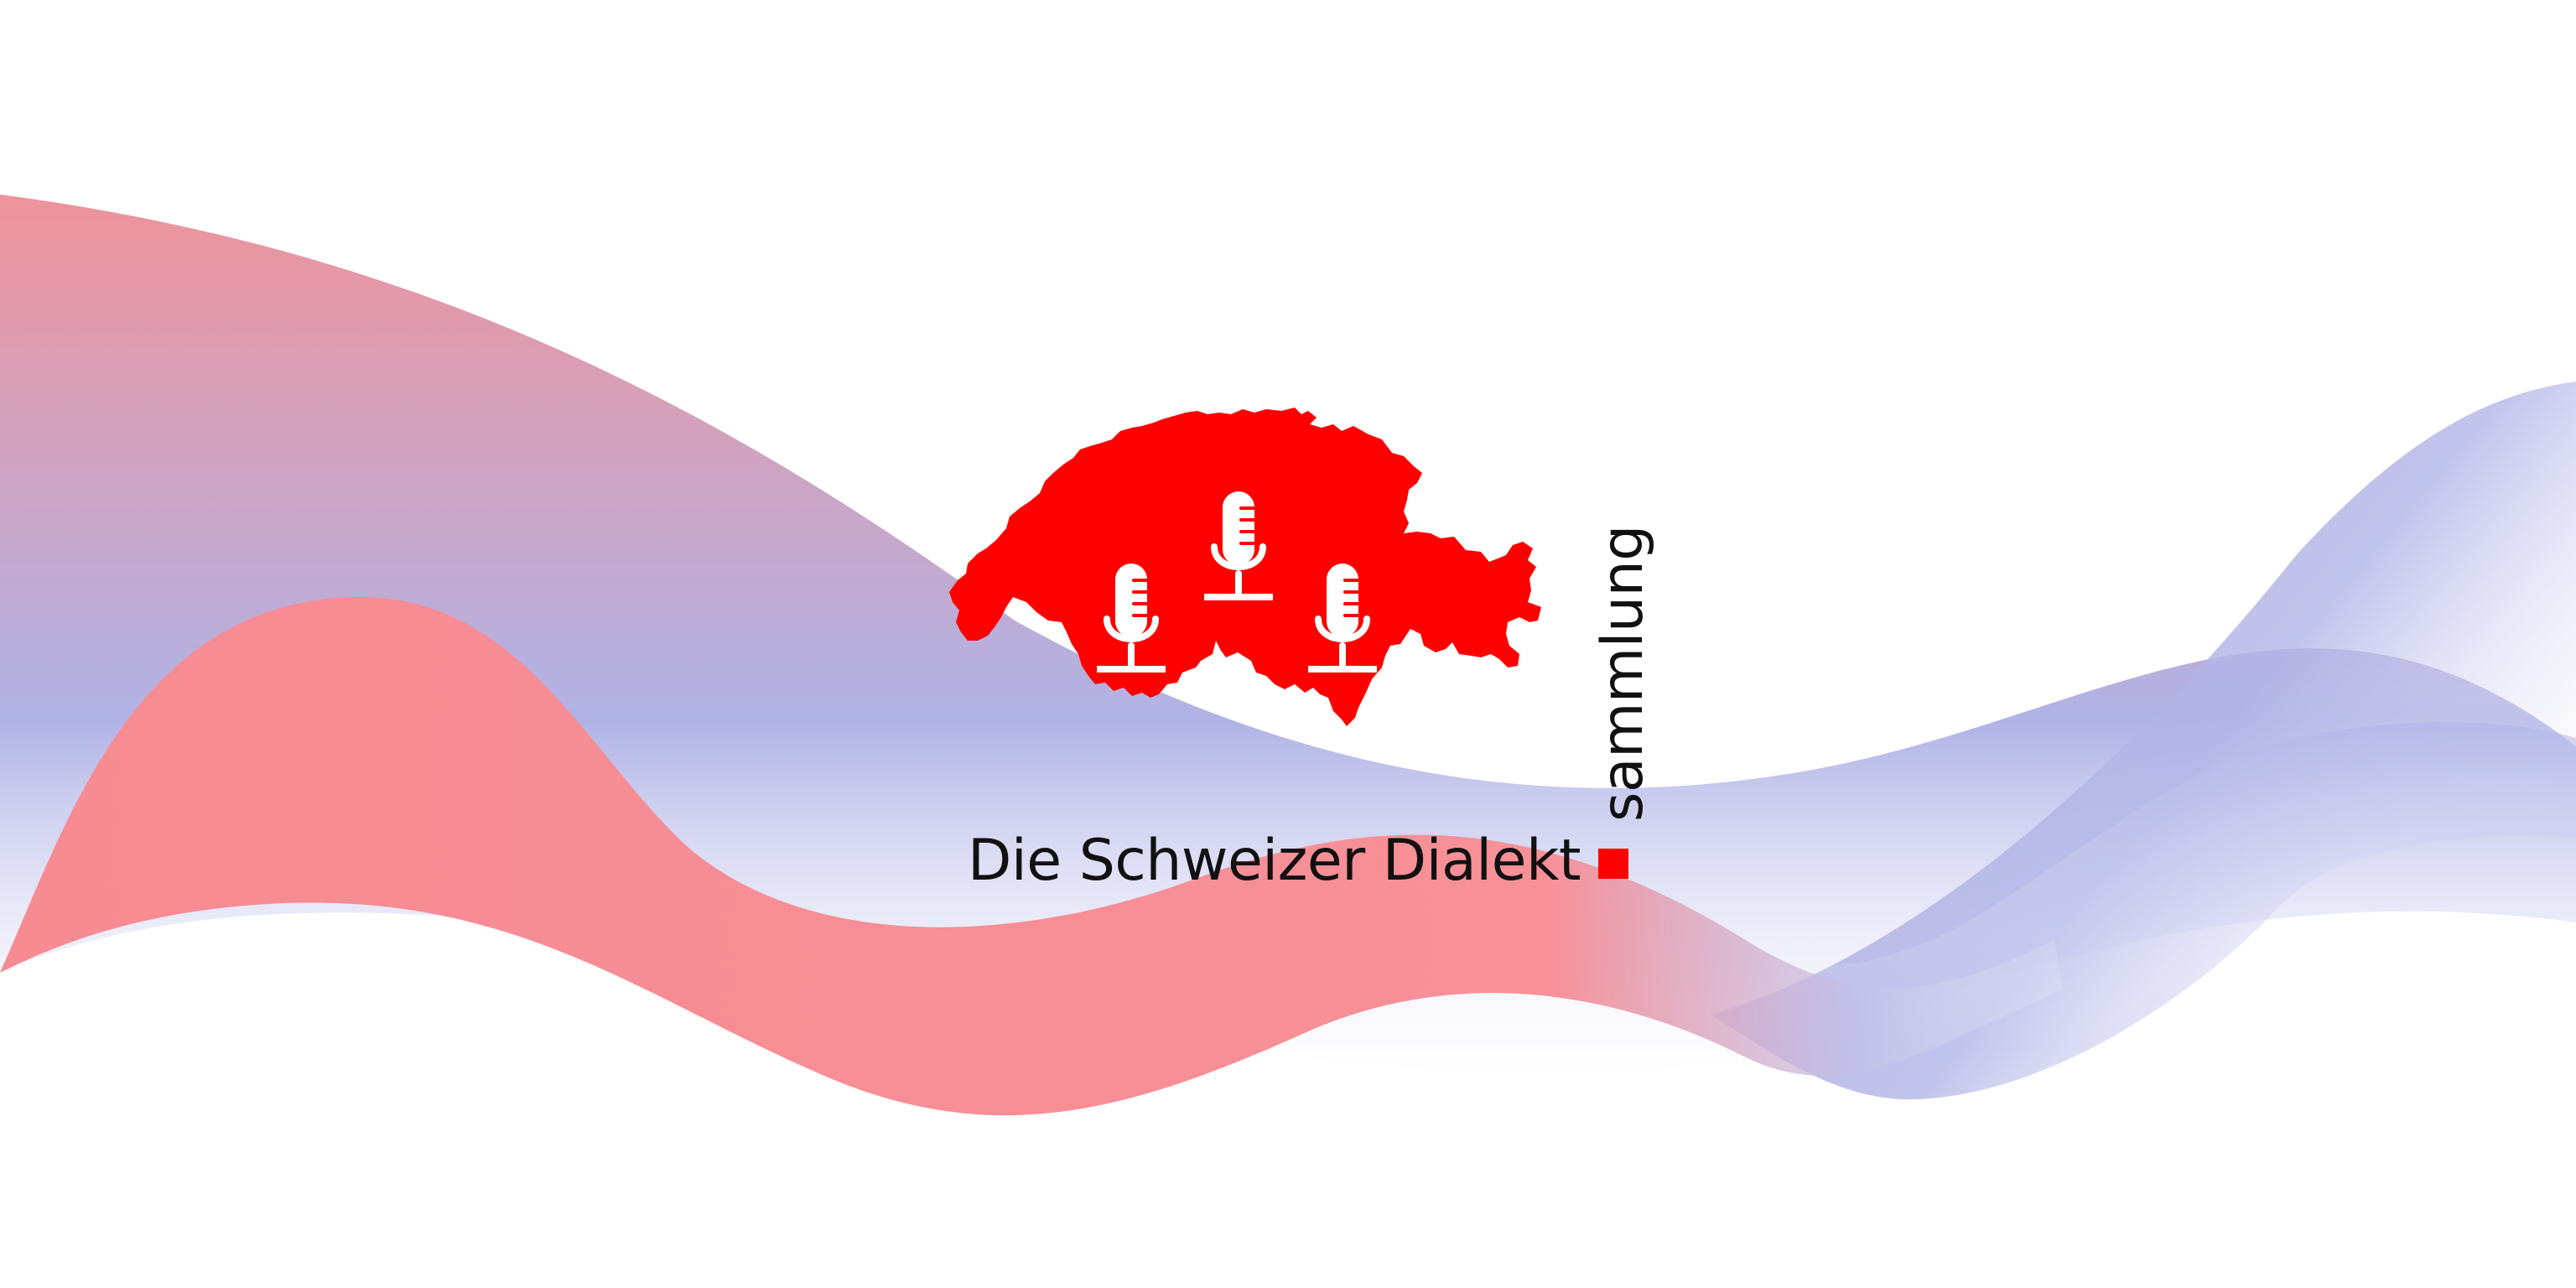 This screenshot has width=2576, height=1288. I want to click on logo-subtitle-vertical: sammlung, so click(1623, 673).